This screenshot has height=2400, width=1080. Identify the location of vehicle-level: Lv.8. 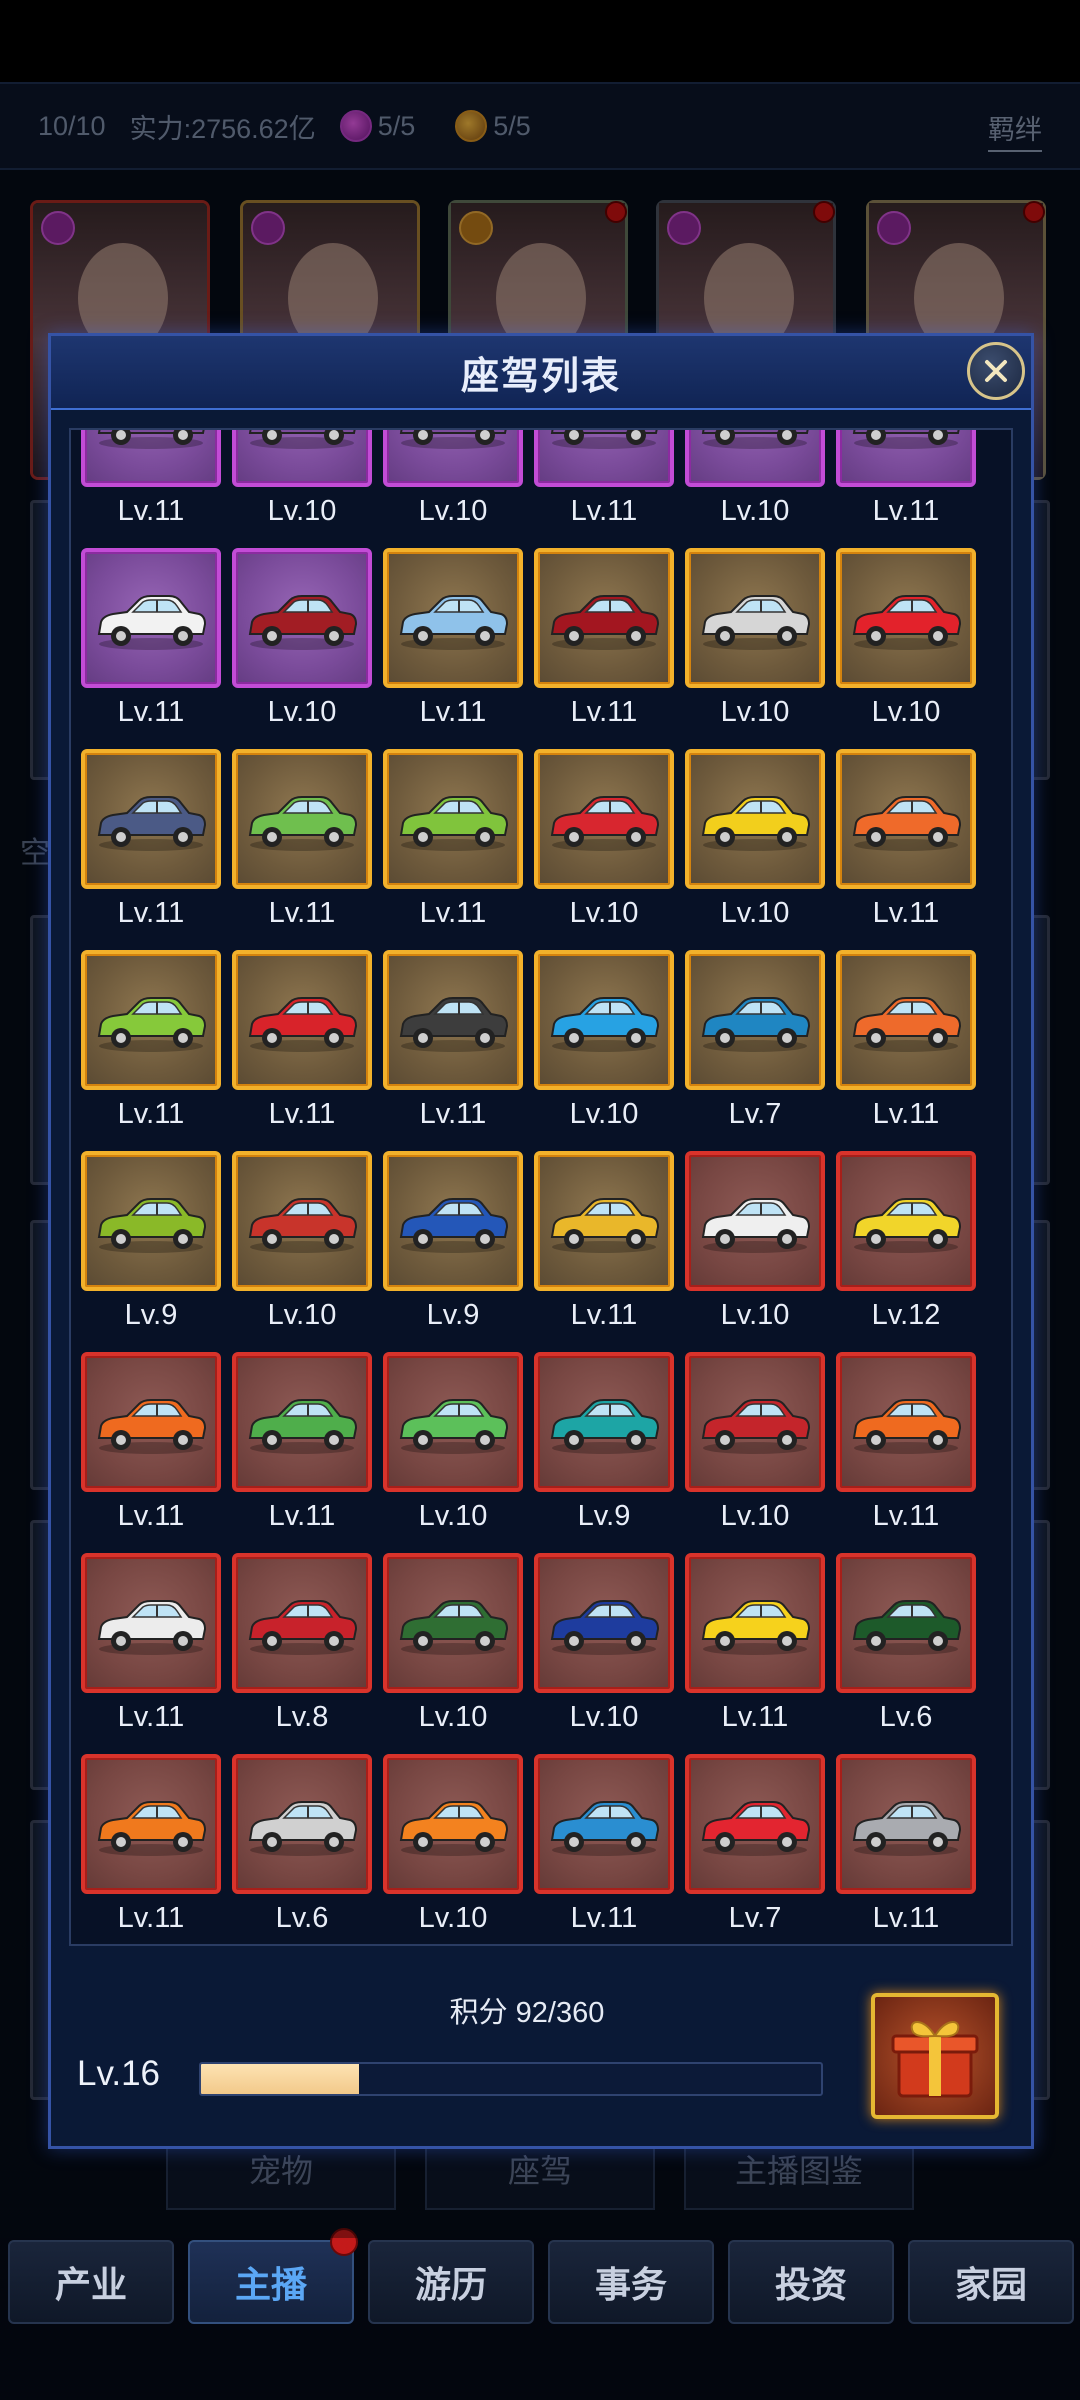
(302, 1717).